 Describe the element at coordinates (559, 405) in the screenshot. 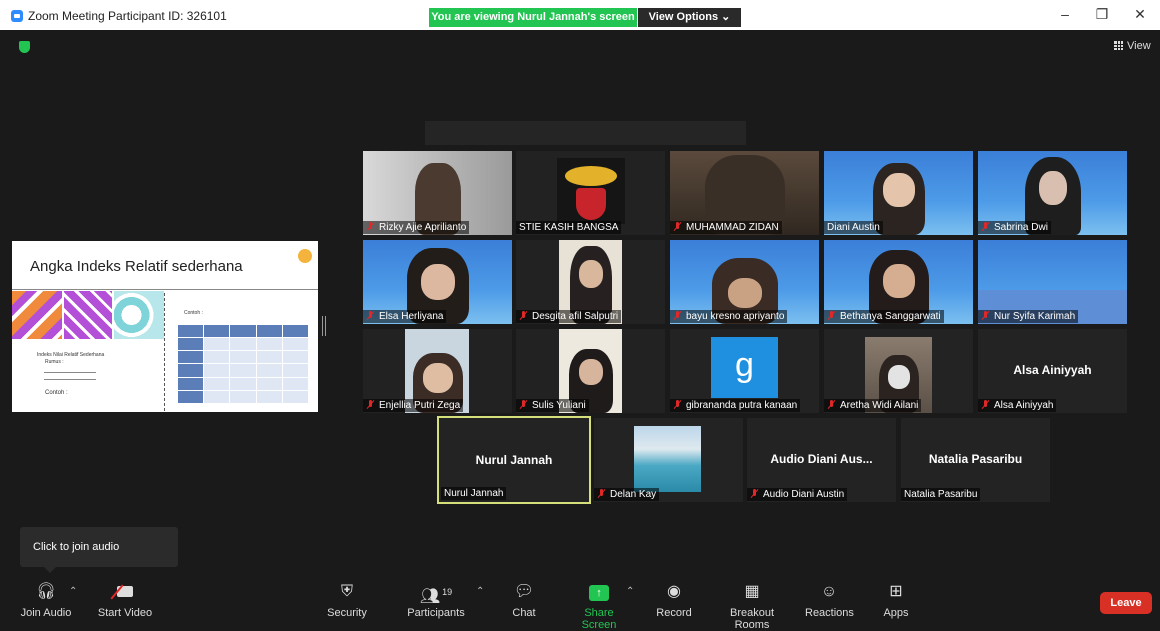

I see `participant-name: Sulis Yuliani` at that location.